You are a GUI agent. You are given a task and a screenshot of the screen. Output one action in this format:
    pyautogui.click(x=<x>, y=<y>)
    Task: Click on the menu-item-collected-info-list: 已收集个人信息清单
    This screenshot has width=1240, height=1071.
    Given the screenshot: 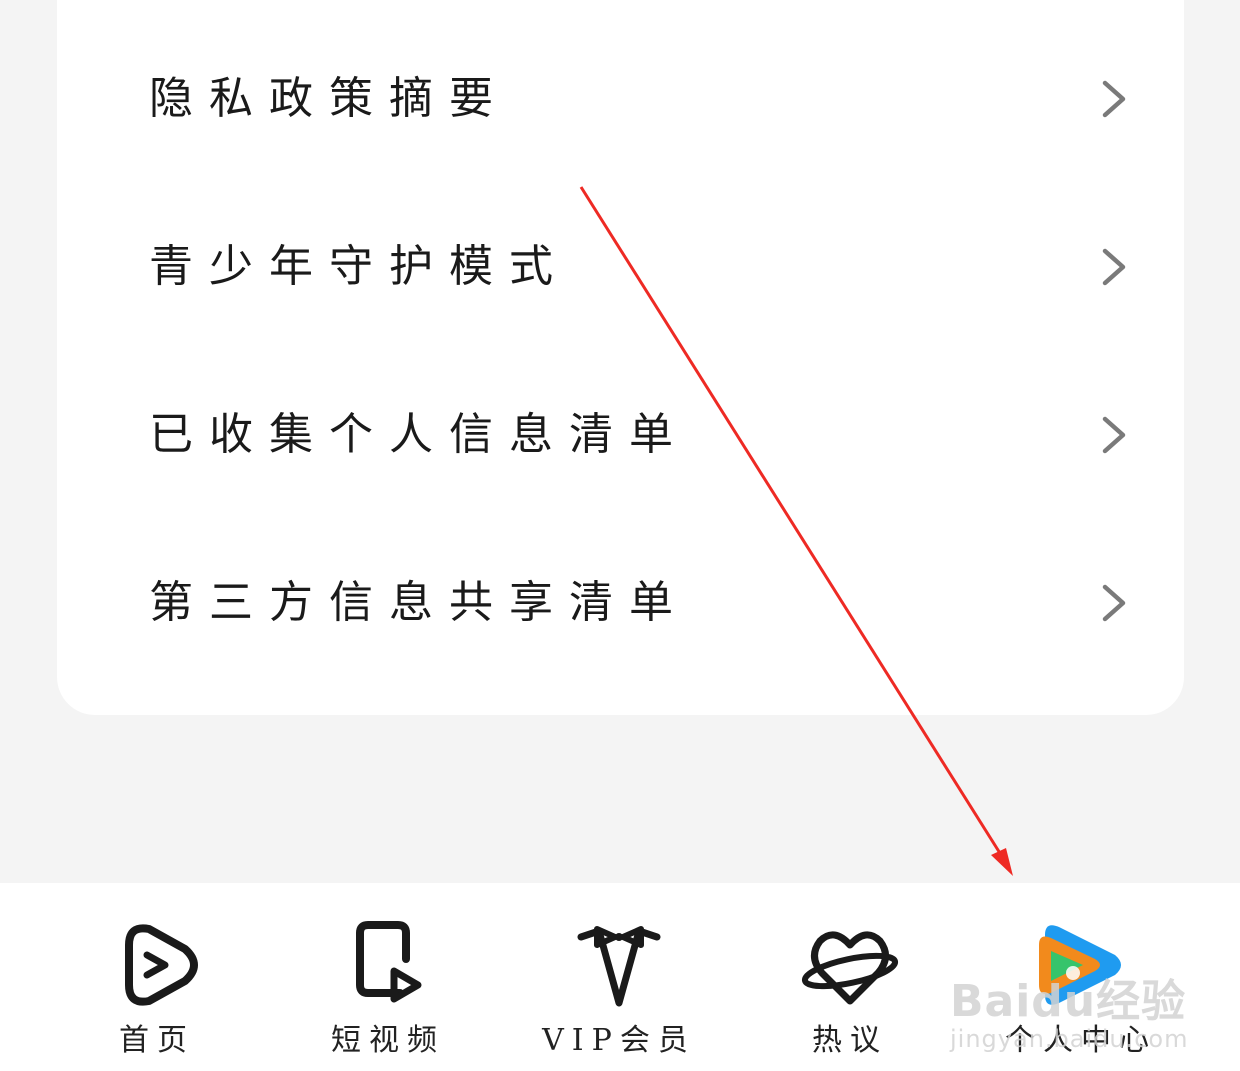 What is the action you would take?
    pyautogui.click(x=620, y=435)
    